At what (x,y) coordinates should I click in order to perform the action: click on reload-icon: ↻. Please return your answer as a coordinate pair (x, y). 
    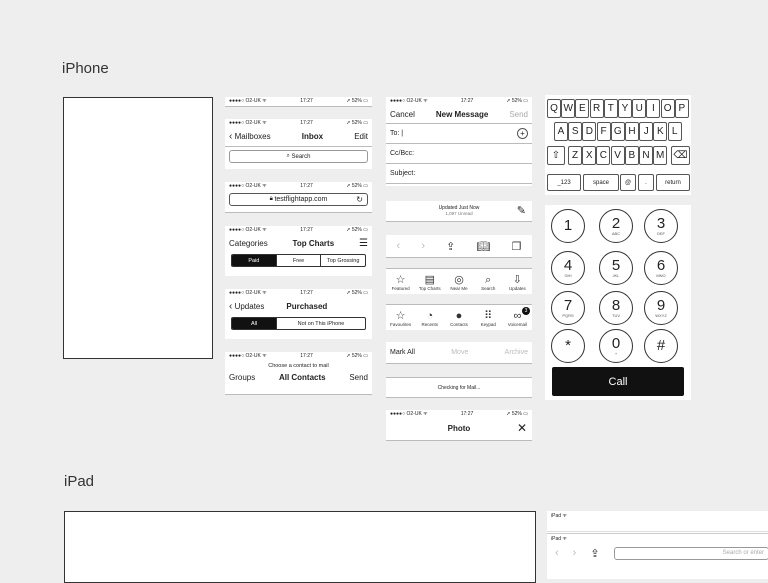
    Looking at the image, I should click on (359, 199).